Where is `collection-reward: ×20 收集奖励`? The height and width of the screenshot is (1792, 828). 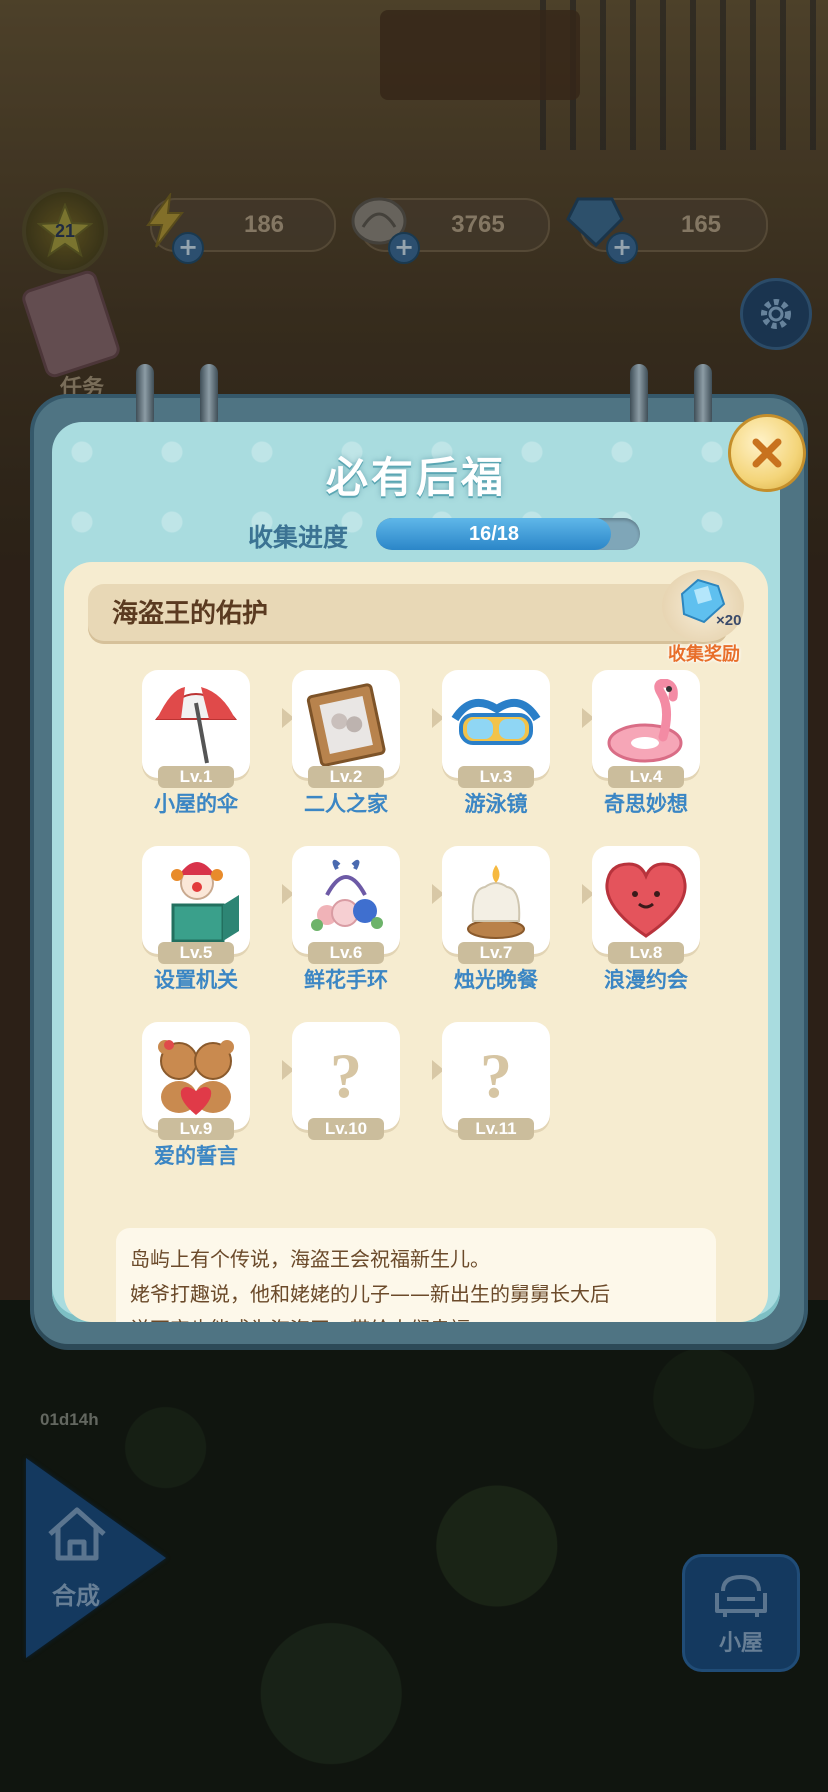
collection-reward: ×20 收集奖励 is located at coordinates (702, 617).